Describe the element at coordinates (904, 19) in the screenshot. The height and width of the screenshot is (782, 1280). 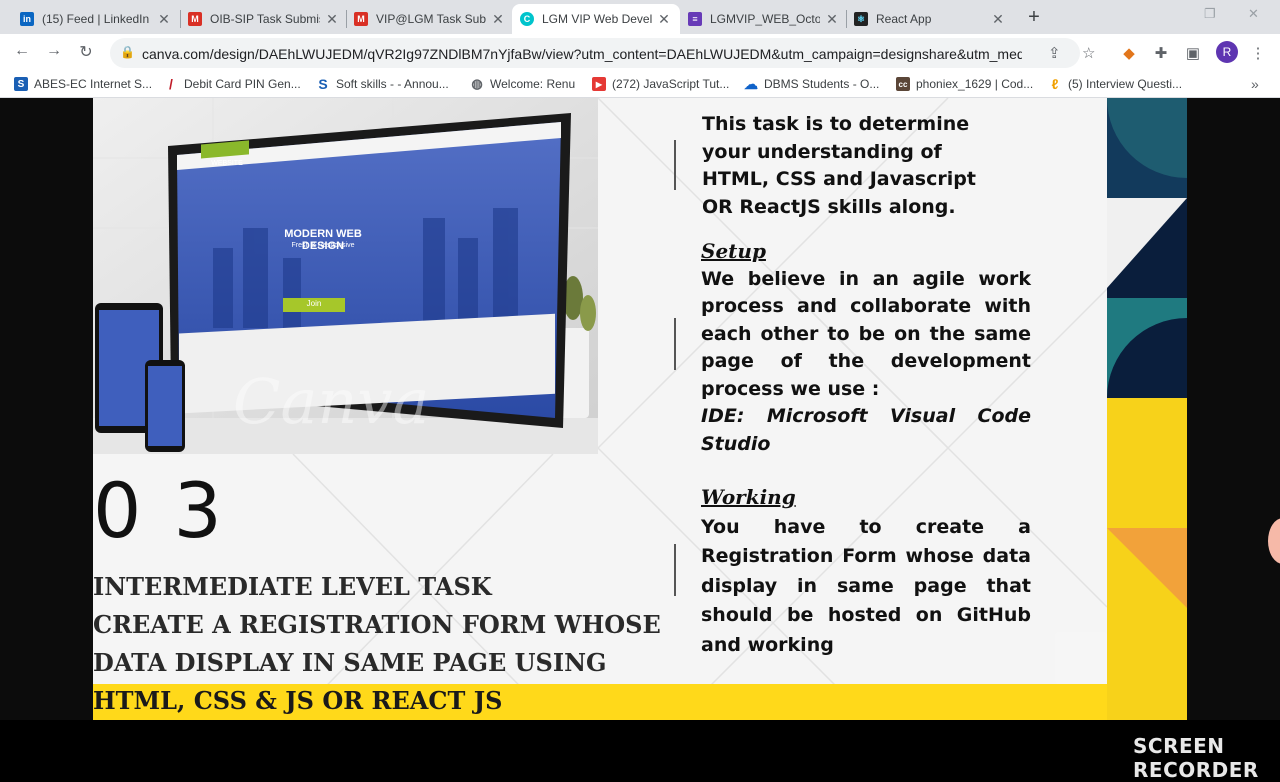
I see `tab-title: React App` at that location.